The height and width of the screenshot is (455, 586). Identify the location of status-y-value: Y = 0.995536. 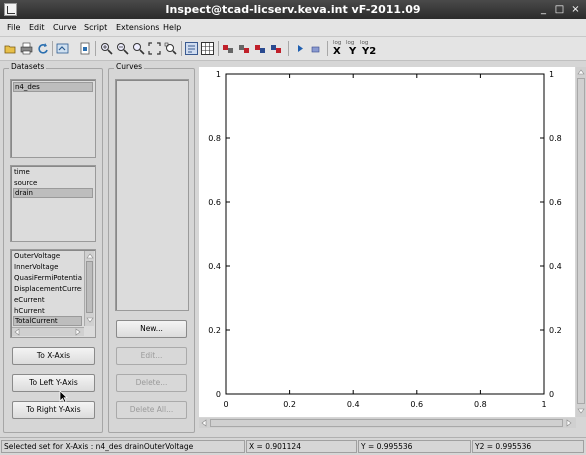
(414, 446).